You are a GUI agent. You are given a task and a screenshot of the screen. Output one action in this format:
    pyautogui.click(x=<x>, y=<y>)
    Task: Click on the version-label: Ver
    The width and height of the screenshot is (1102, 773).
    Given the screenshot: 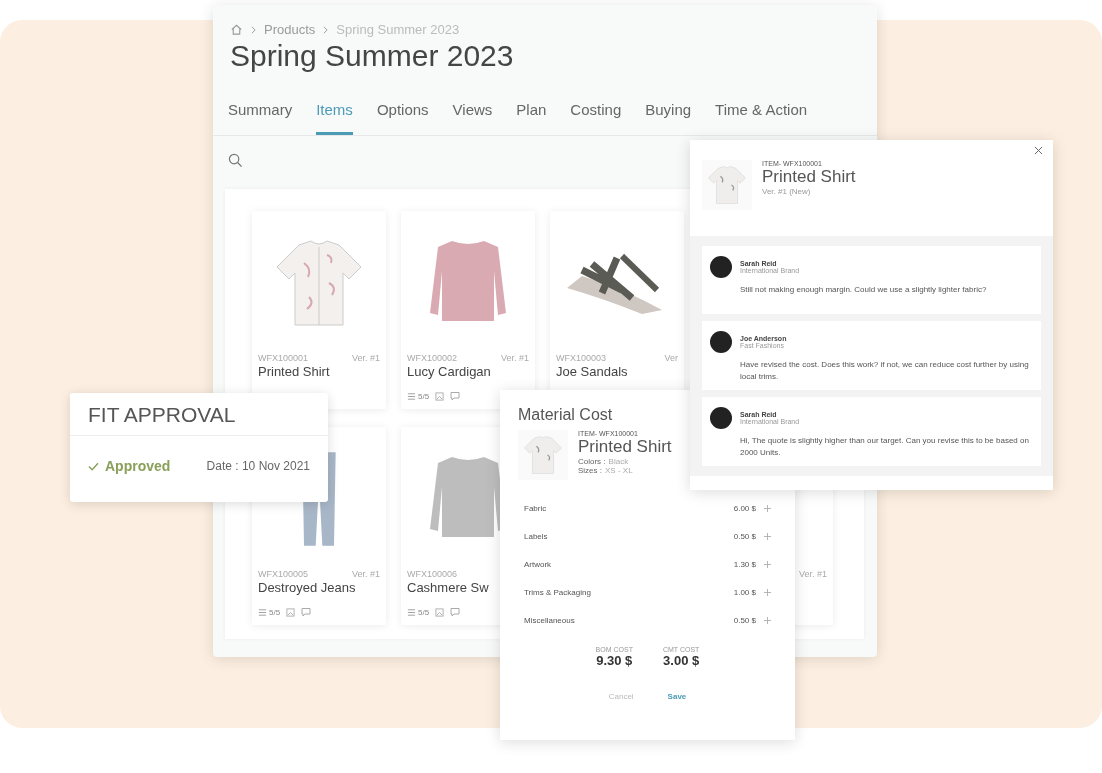 What is the action you would take?
    pyautogui.click(x=671, y=358)
    